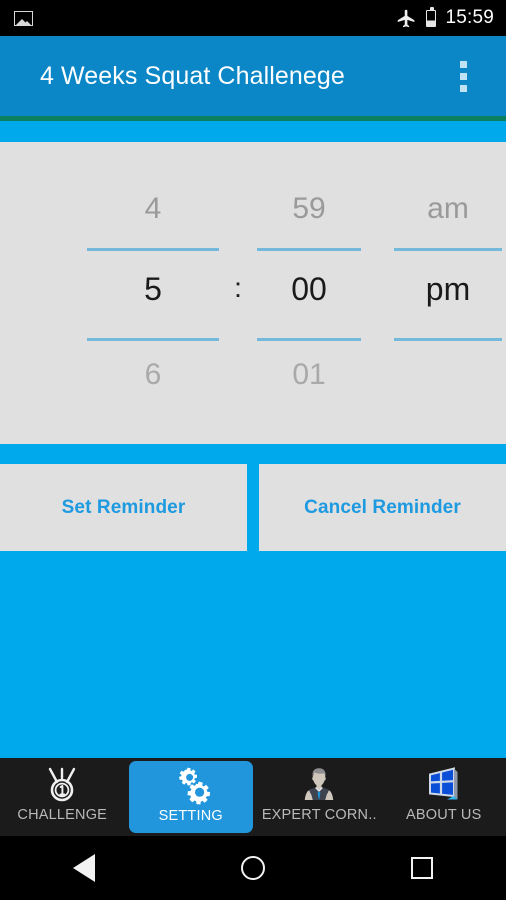  Describe the element at coordinates (448, 209) in the screenshot. I see `meridiem-previous-value: am` at that location.